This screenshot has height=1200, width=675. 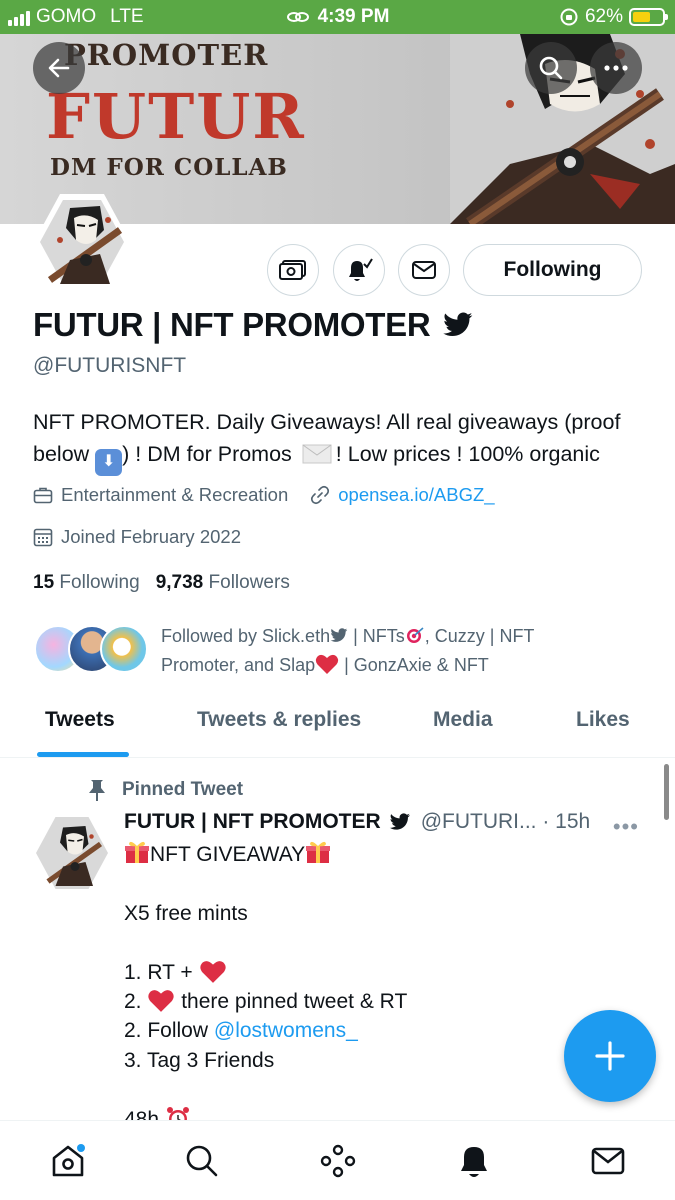 What do you see at coordinates (467, 454) in the screenshot?
I see `bio-part-3: ! Low prices ! 100% organic` at bounding box center [467, 454].